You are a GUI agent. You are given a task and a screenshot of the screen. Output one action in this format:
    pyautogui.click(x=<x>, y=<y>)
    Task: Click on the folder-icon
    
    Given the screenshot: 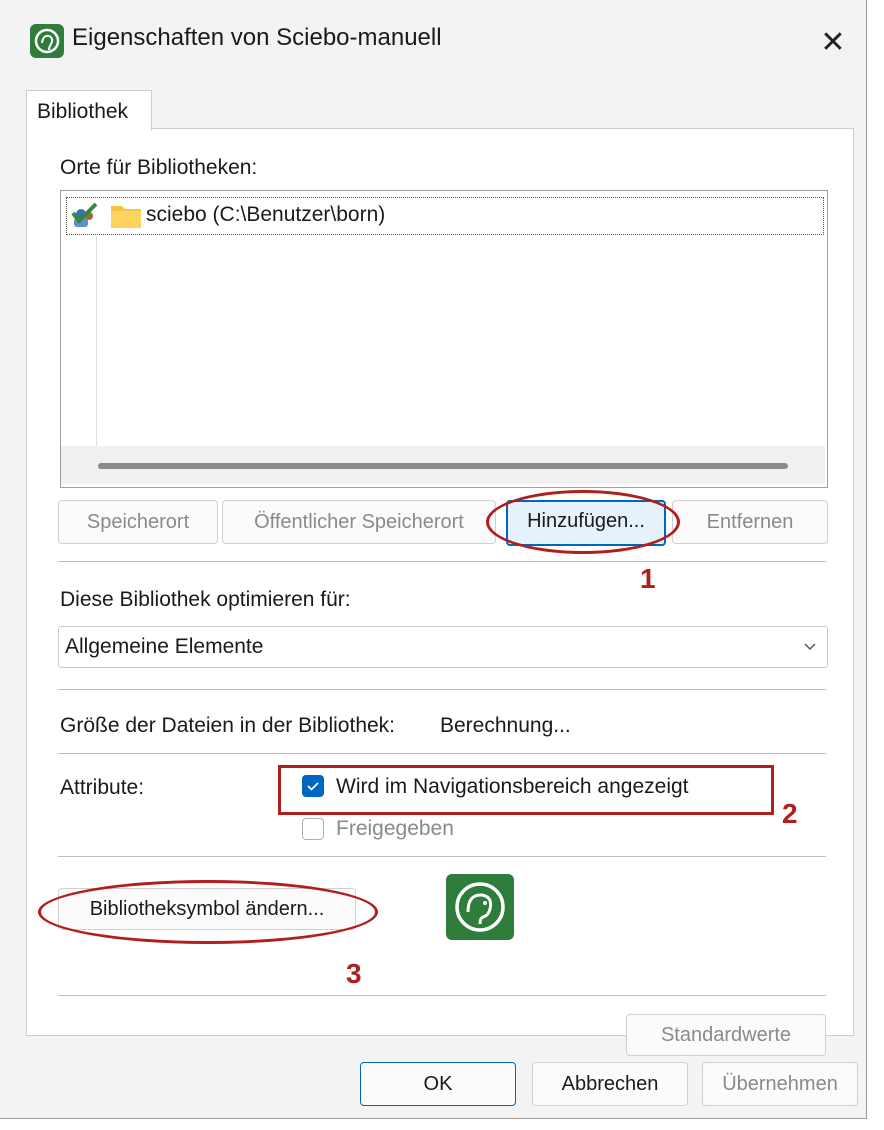 What is the action you would take?
    pyautogui.click(x=126, y=216)
    